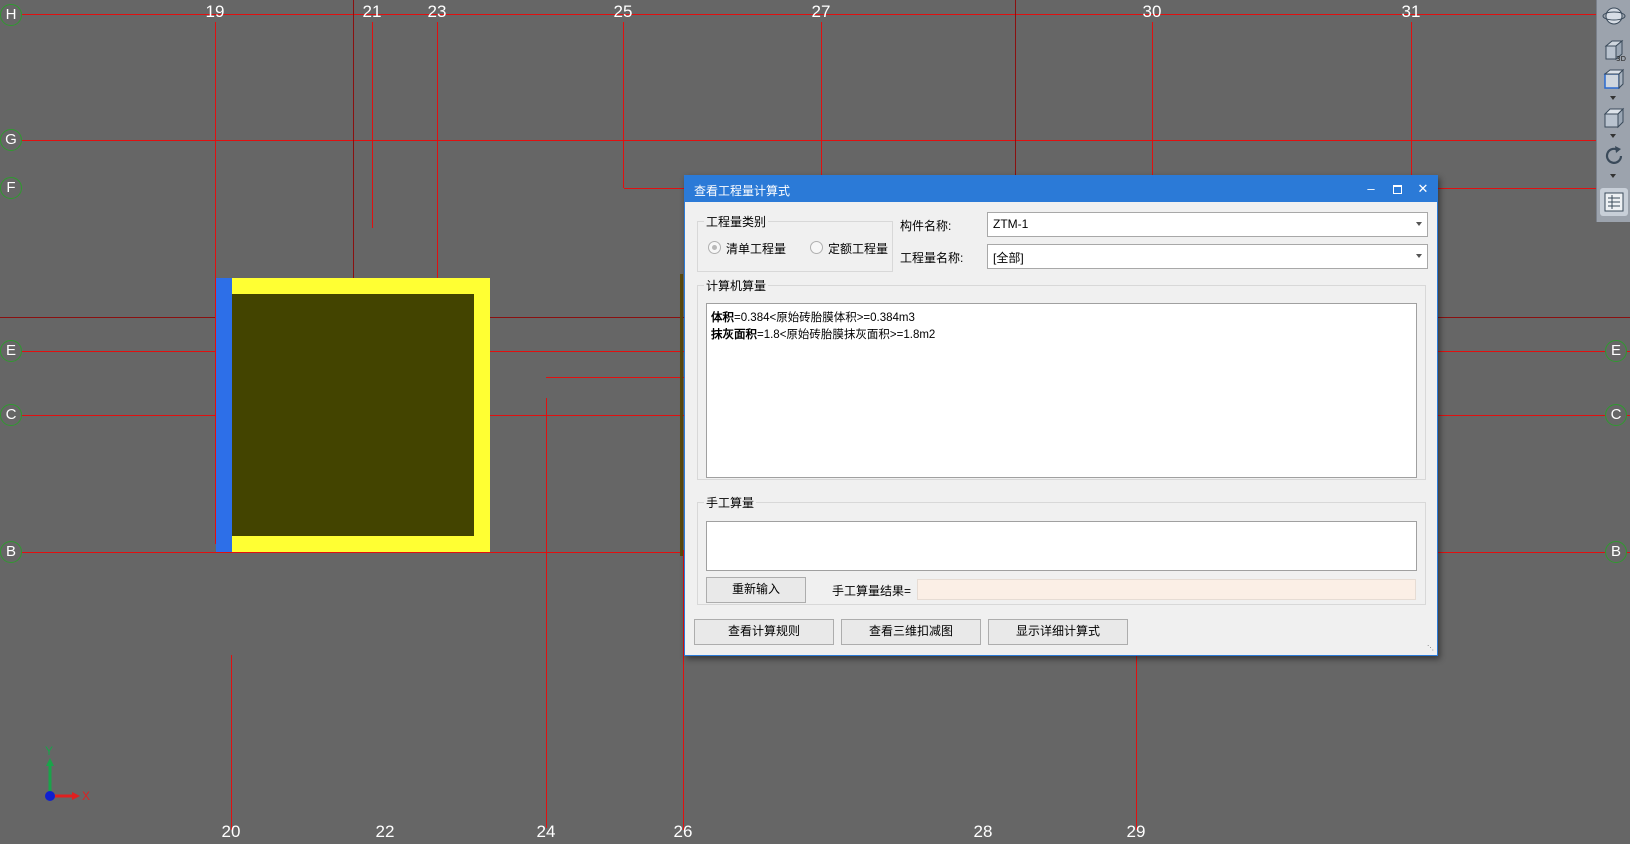 The height and width of the screenshot is (844, 1630). I want to click on axis-bubble-right: E, so click(1616, 351).